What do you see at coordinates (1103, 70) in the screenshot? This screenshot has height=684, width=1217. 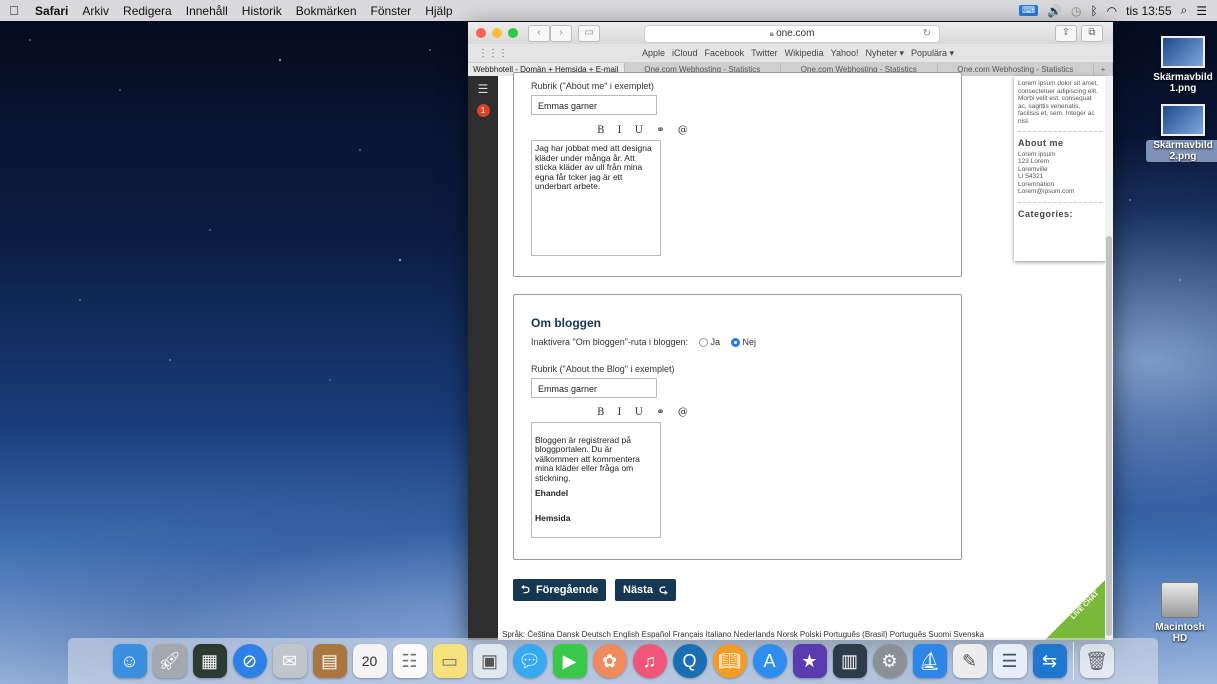 I see `new-tab-button: +` at bounding box center [1103, 70].